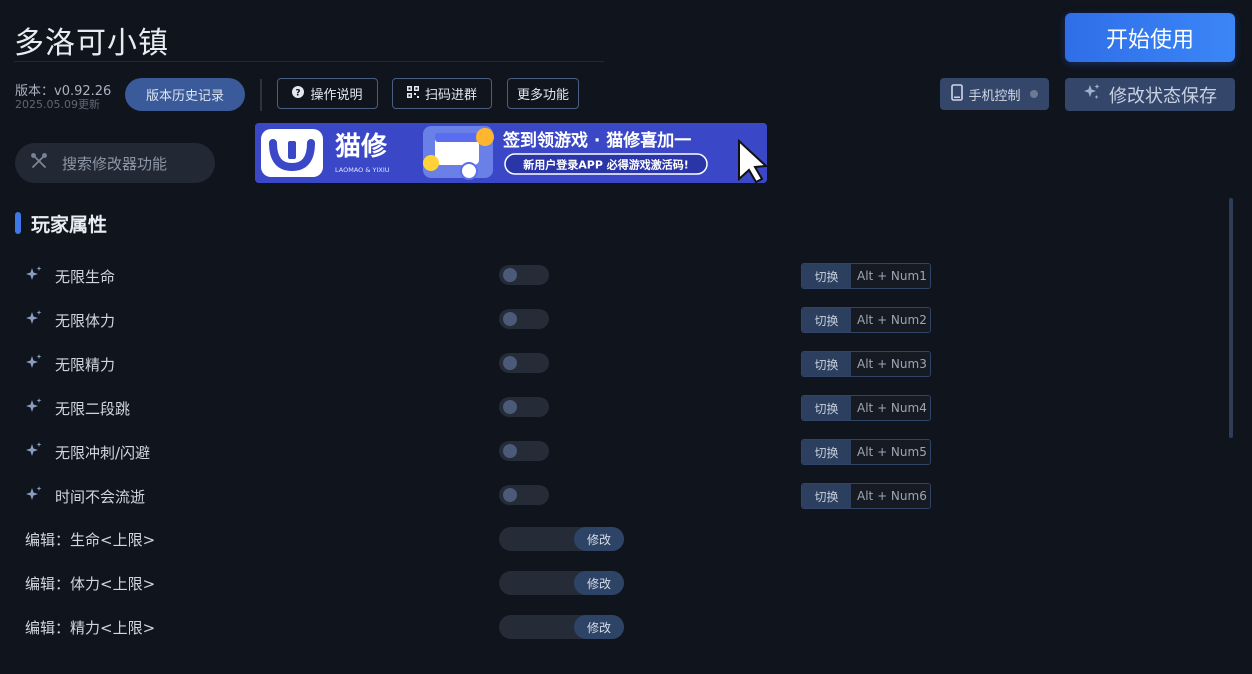  What do you see at coordinates (85, 276) in the screenshot?
I see `feature-label: 无限生命` at bounding box center [85, 276].